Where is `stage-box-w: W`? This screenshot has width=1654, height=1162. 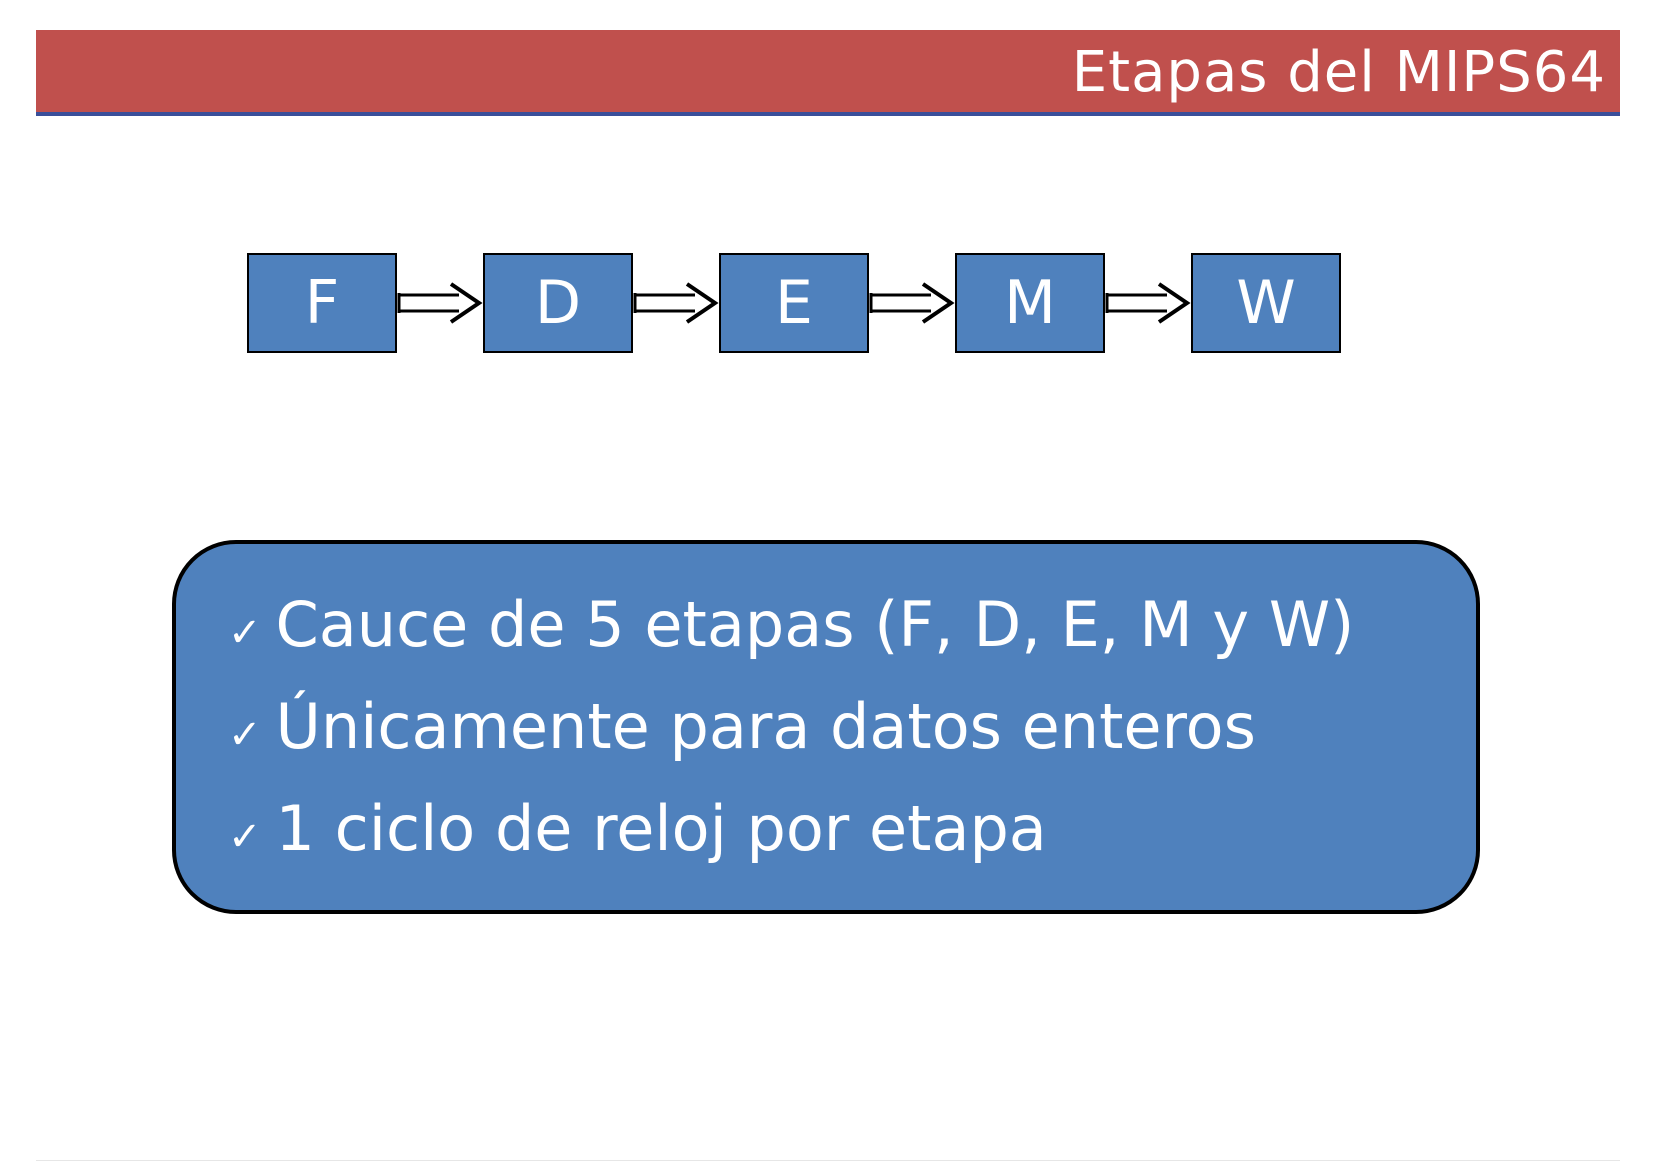 stage-box-w: W is located at coordinates (1266, 303).